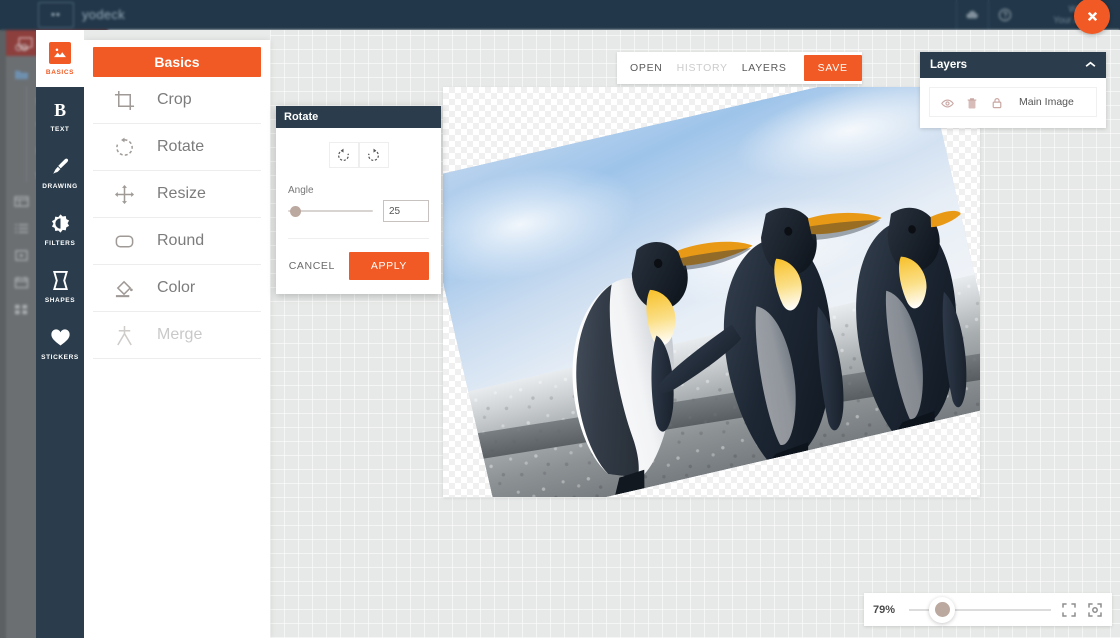 Image resolution: width=1120 pixels, height=638 pixels. What do you see at coordinates (947, 102) in the screenshot?
I see `eye-icon` at bounding box center [947, 102].